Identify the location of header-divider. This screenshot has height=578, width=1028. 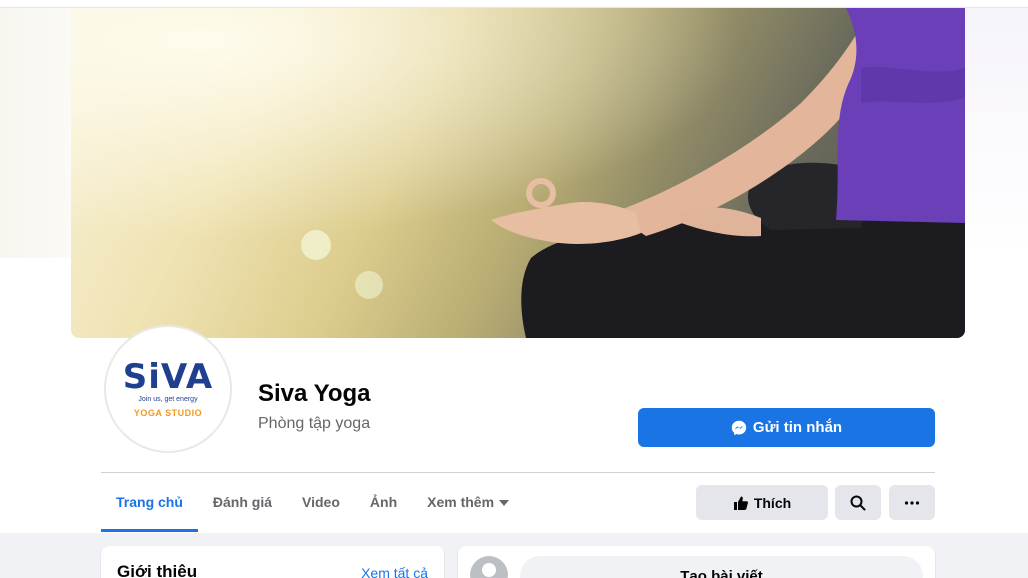
(518, 472).